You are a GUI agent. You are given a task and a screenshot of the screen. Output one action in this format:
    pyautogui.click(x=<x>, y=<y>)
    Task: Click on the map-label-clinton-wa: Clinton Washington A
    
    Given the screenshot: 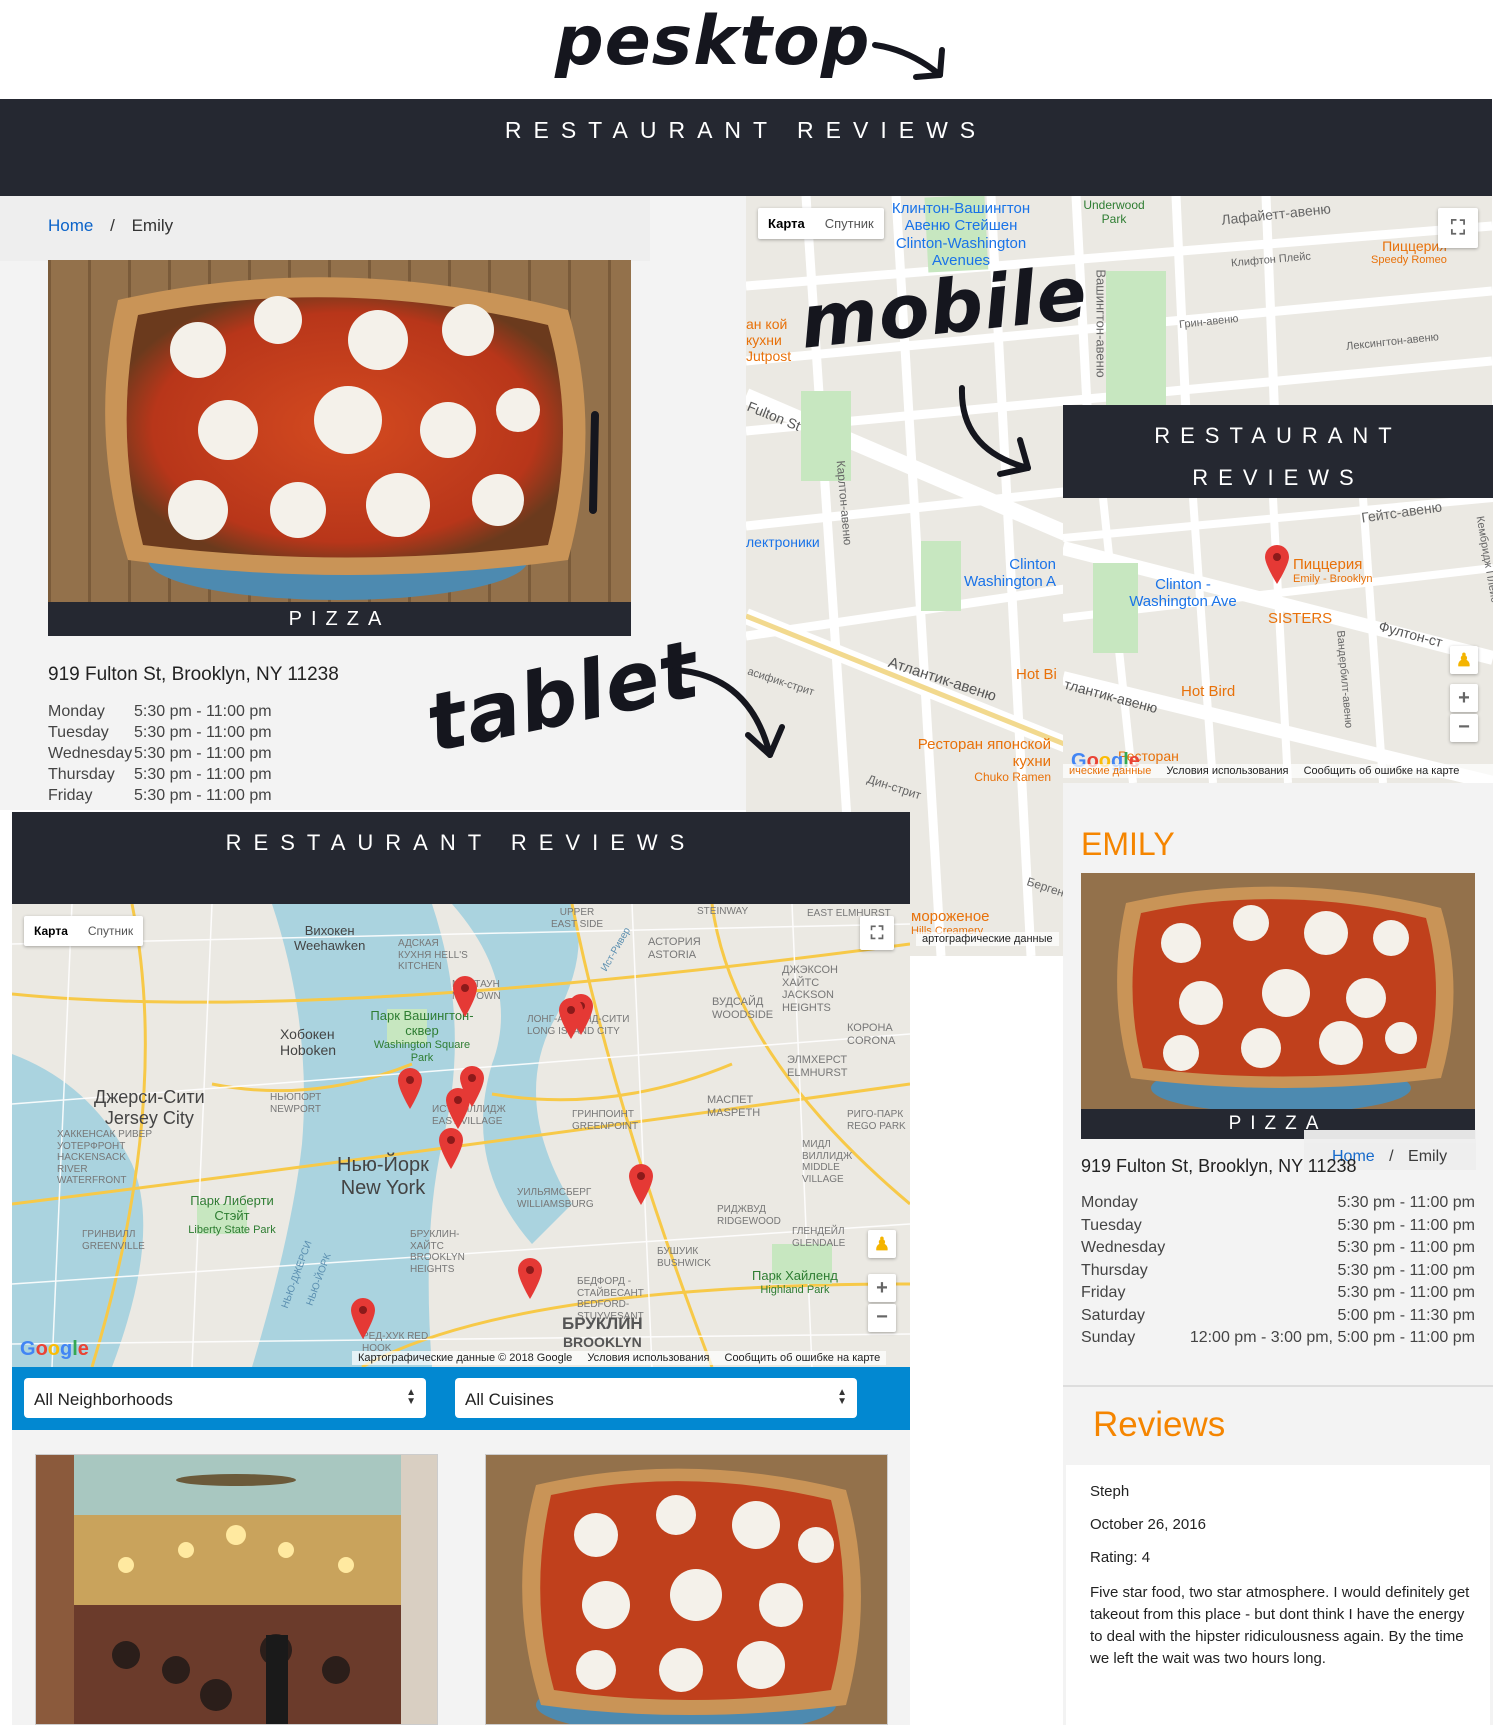 What is the action you would take?
    pyautogui.click(x=1010, y=573)
    